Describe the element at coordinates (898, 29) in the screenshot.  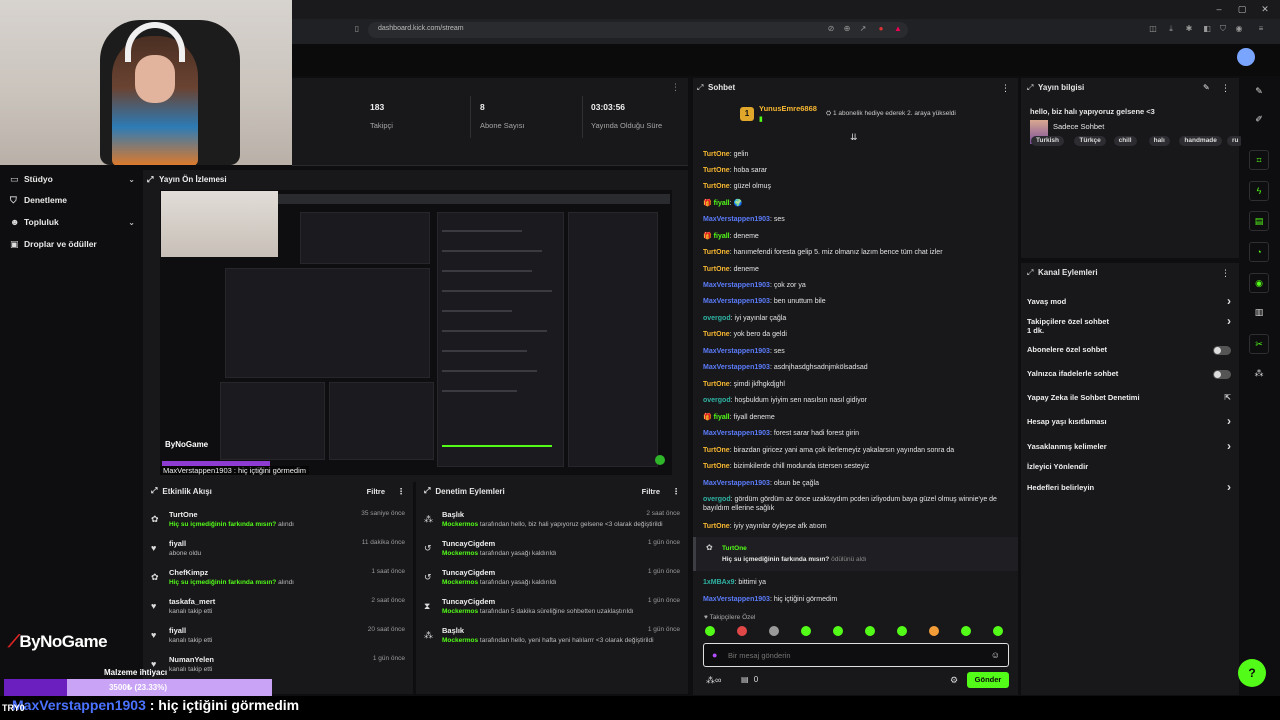
I see `warning-icon: ▲` at that location.